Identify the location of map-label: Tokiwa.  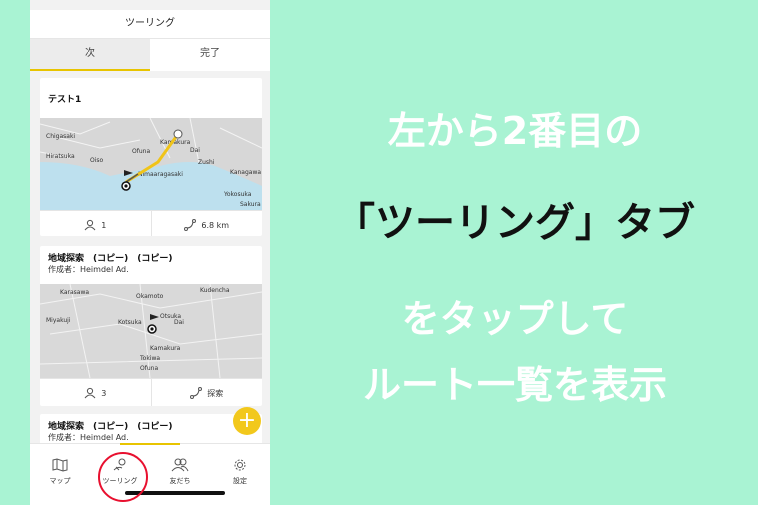
(149, 358).